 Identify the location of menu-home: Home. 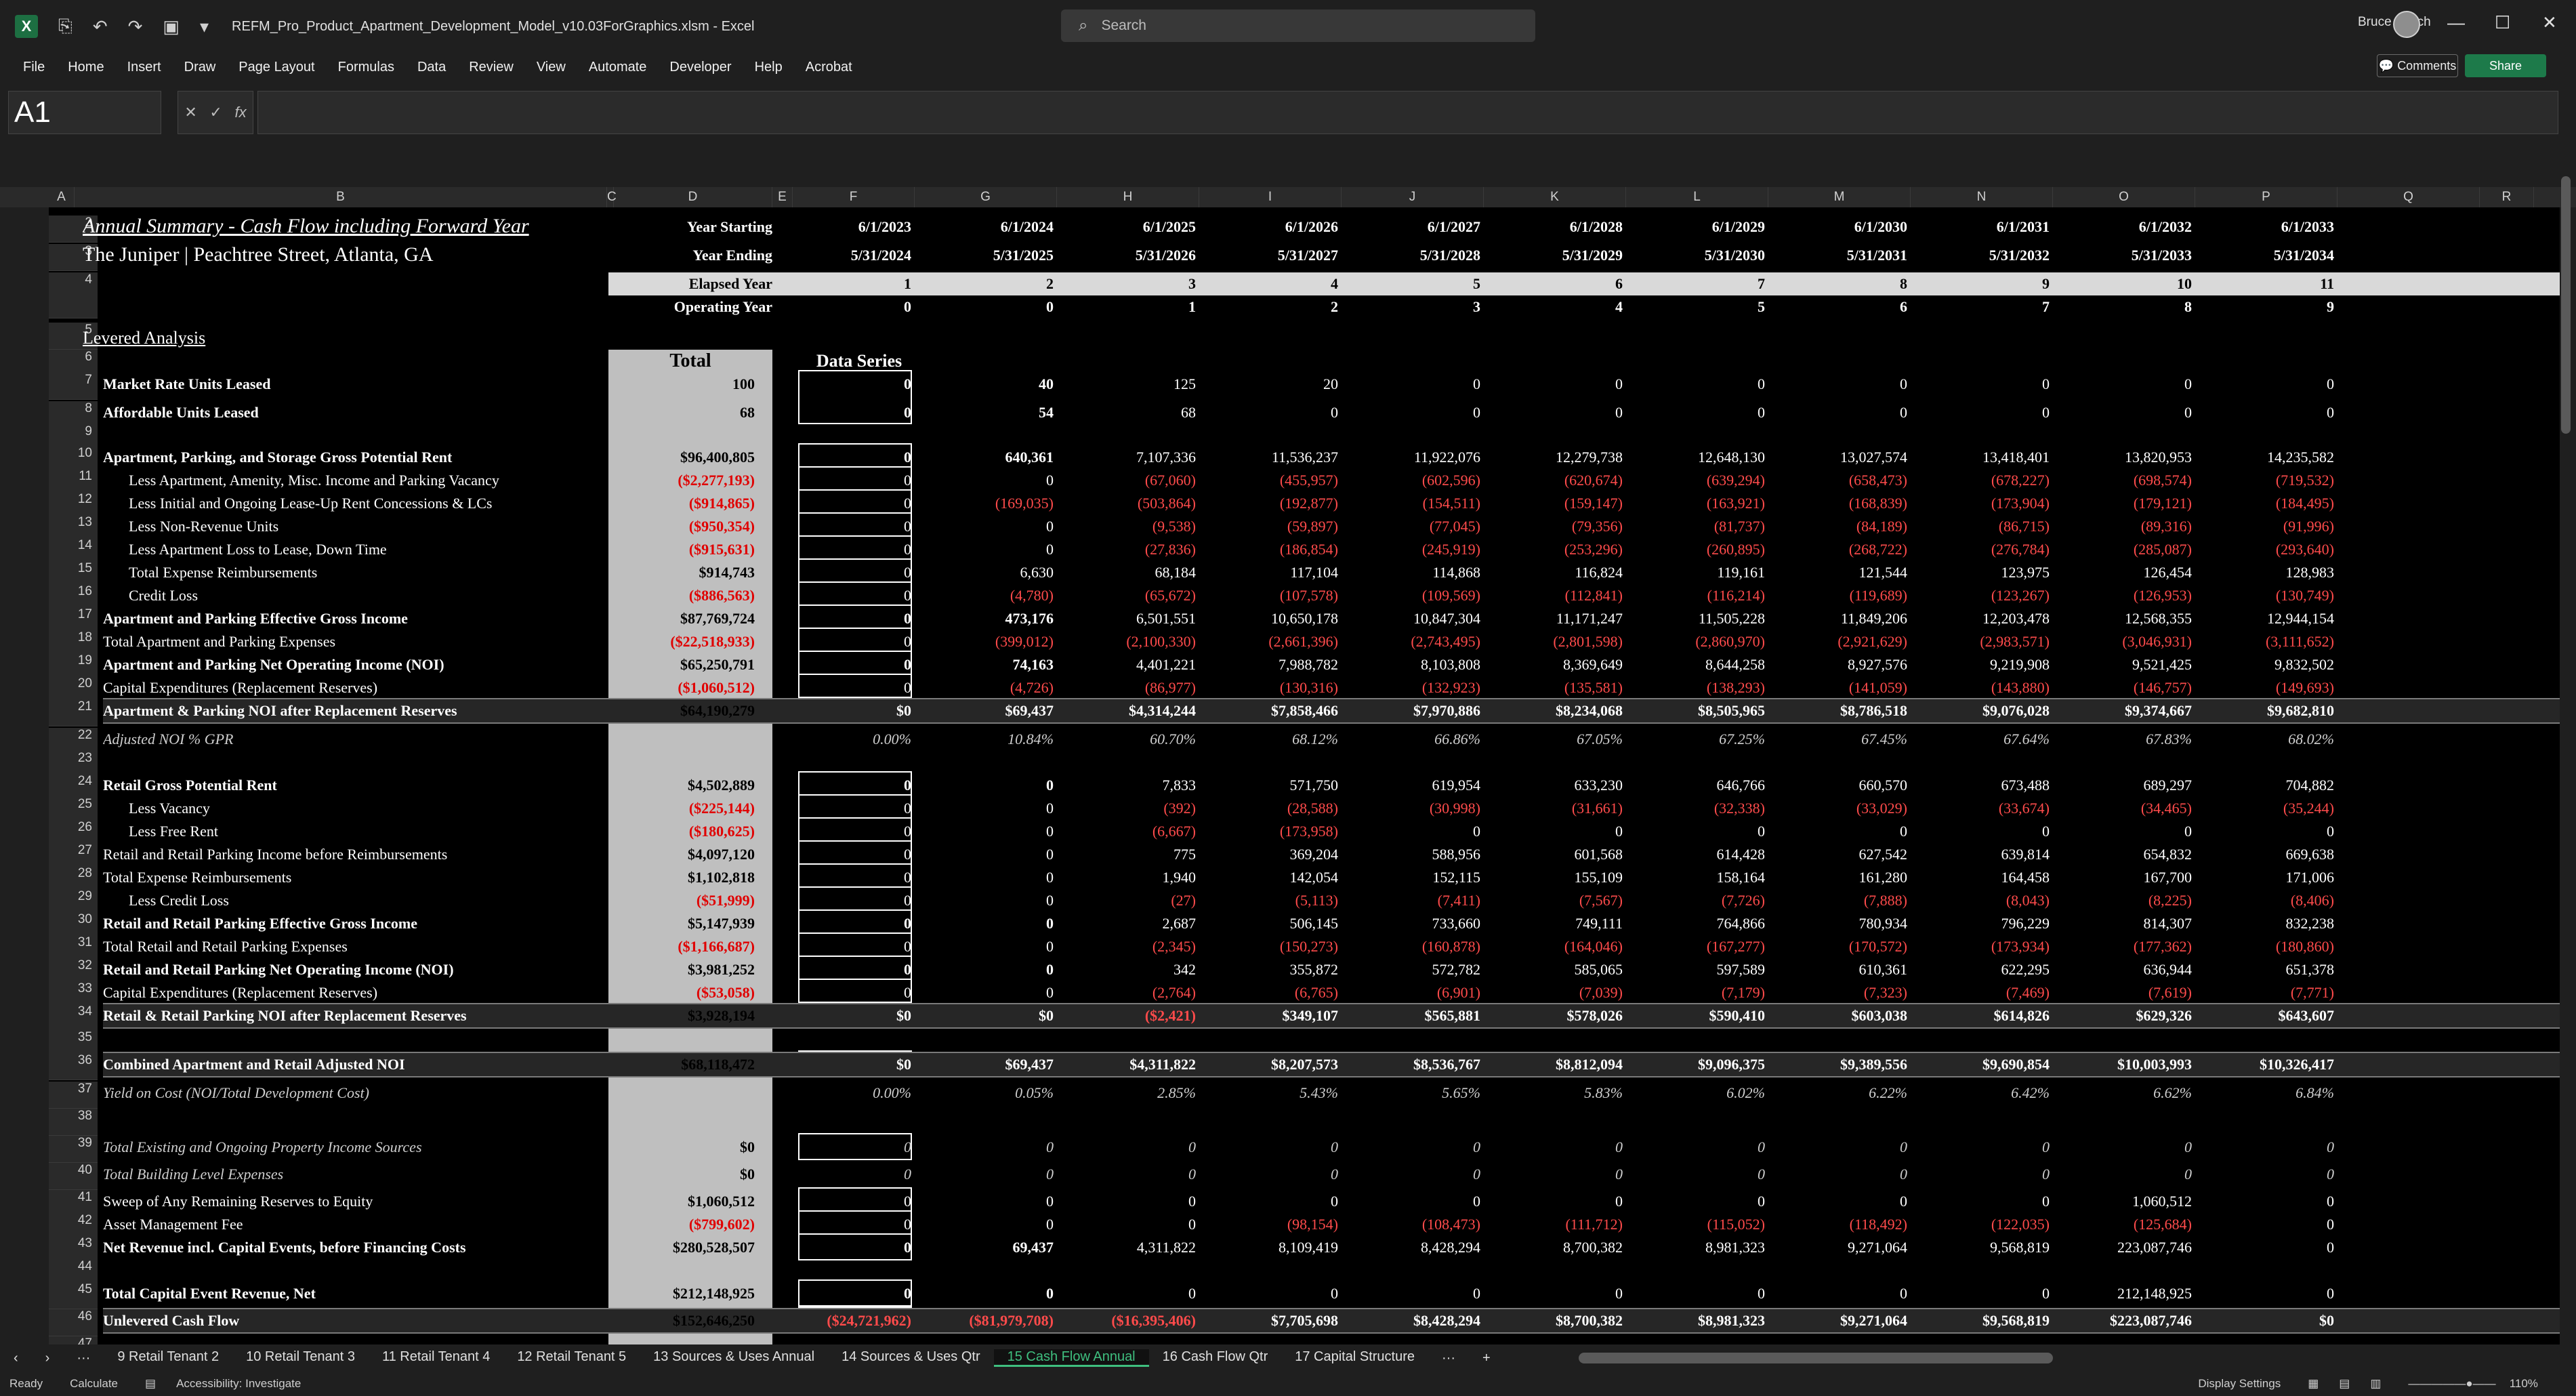
(86, 67).